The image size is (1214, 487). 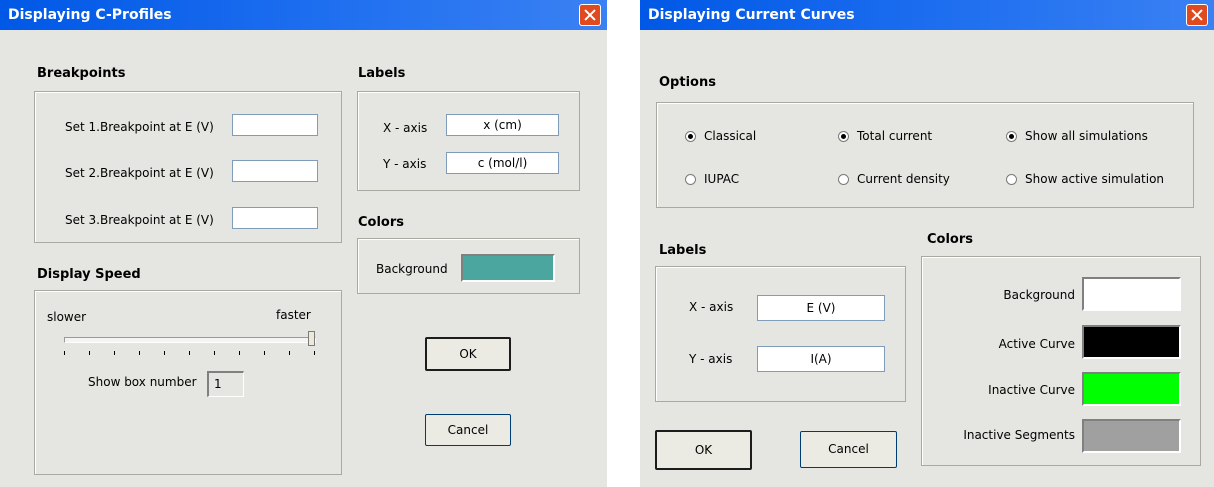 What do you see at coordinates (1019, 435) in the screenshot?
I see `inactive-segments-label: Inactive Segments` at bounding box center [1019, 435].